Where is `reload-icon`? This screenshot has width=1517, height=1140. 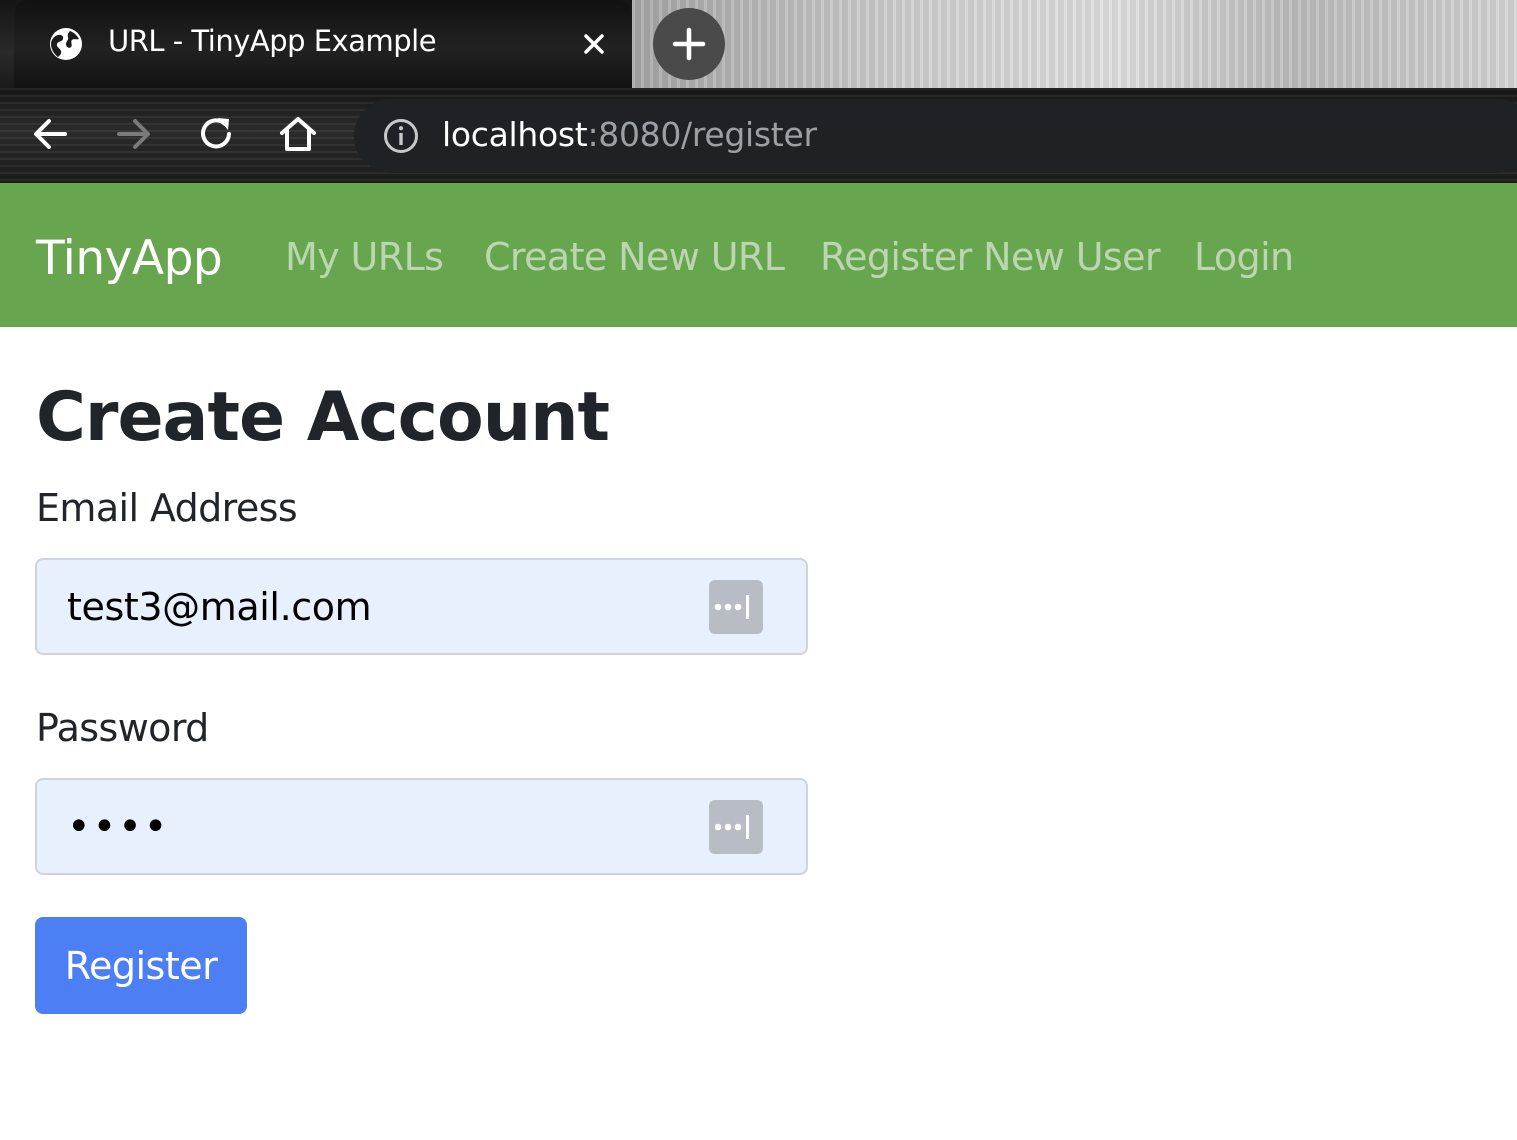
reload-icon is located at coordinates (216, 134).